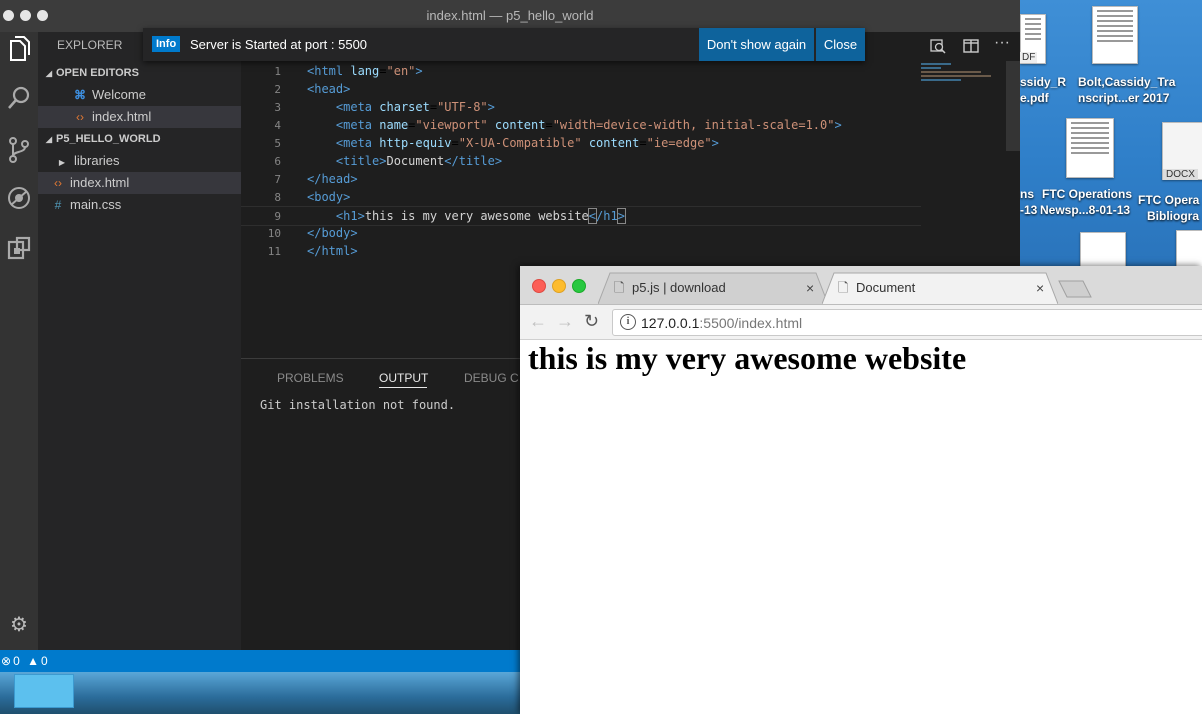  Describe the element at coordinates (1013, 106) in the screenshot. I see `editor-scrollbar` at that location.